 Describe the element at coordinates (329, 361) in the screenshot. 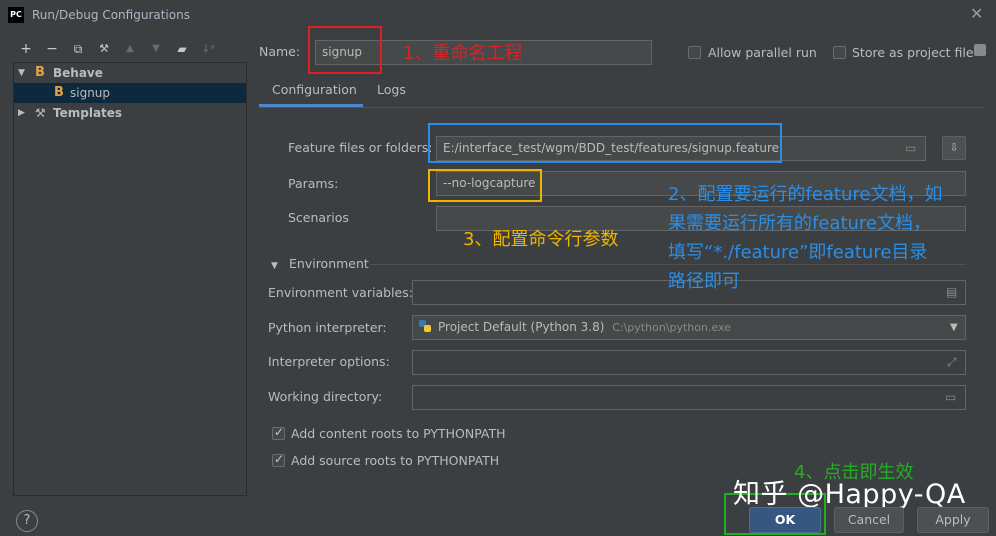

I see `interpreter-options-label: Interpreter options:` at that location.